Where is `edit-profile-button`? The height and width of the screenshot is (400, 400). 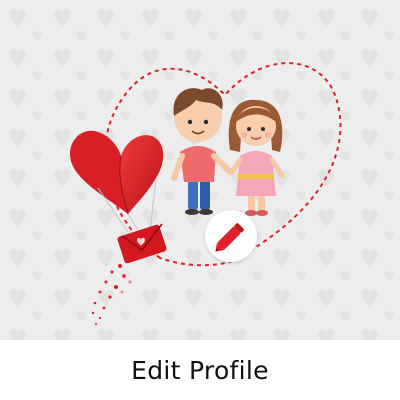 edit-profile-button is located at coordinates (231, 236).